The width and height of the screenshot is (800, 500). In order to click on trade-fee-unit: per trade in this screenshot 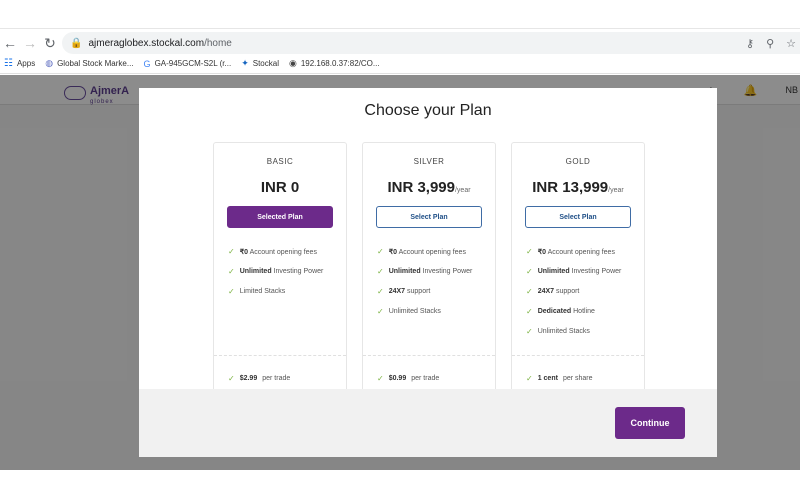, I will do `click(425, 378)`.